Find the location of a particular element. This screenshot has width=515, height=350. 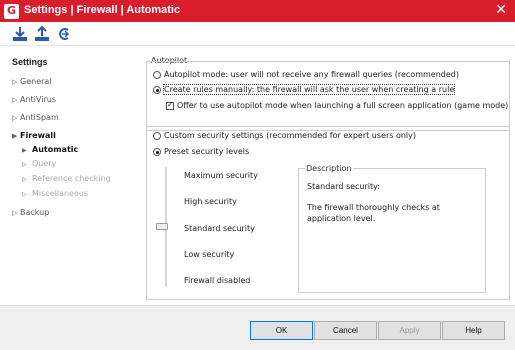

level-standard-security: Standard security is located at coordinates (219, 228).